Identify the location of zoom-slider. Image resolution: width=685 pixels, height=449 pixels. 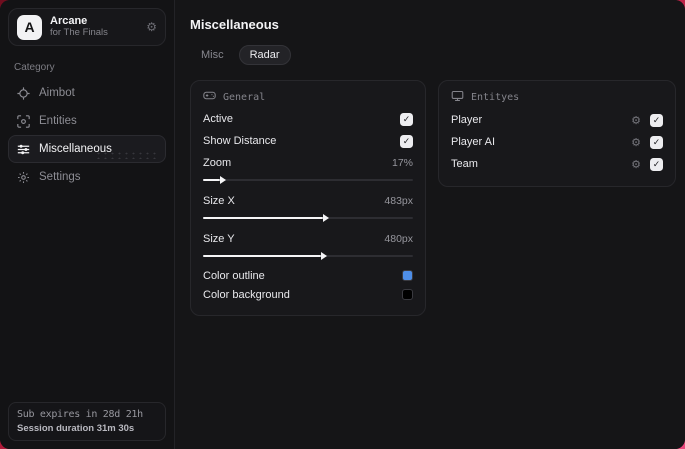
(308, 180).